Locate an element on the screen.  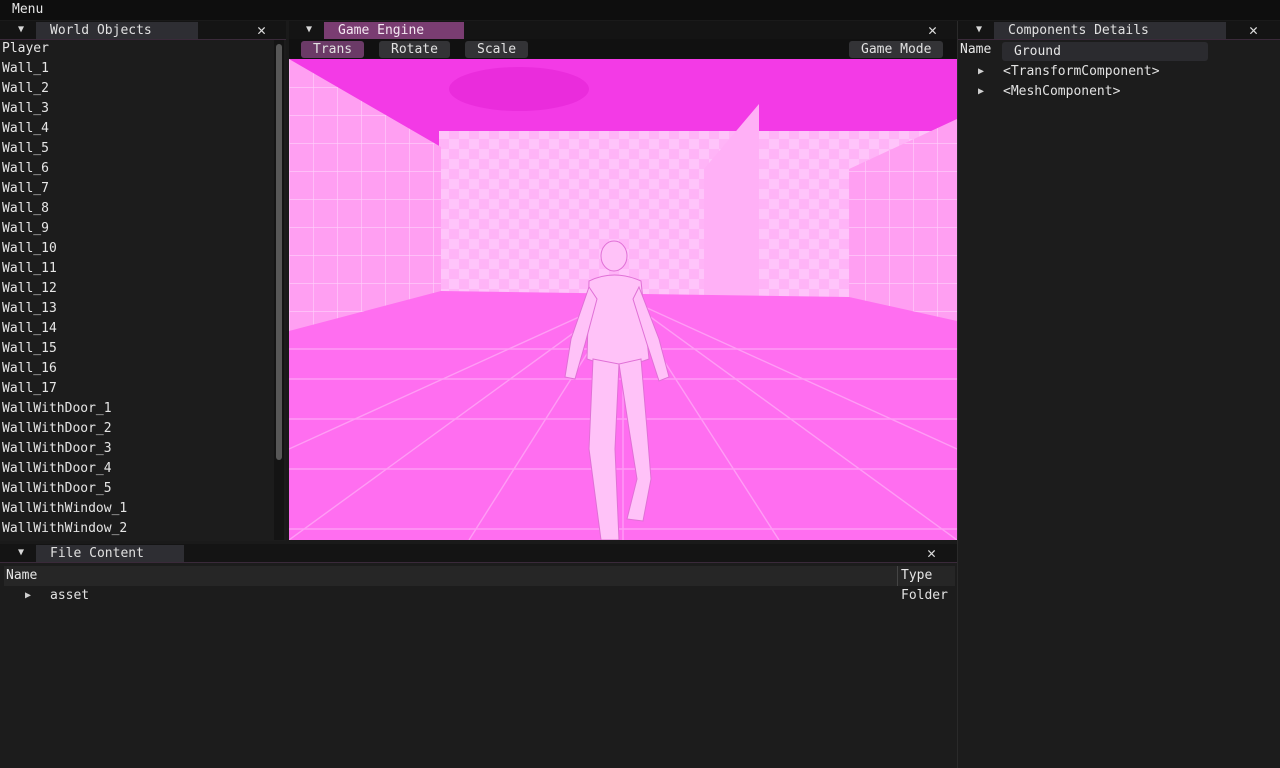
column-divider is located at coordinates (897, 576).